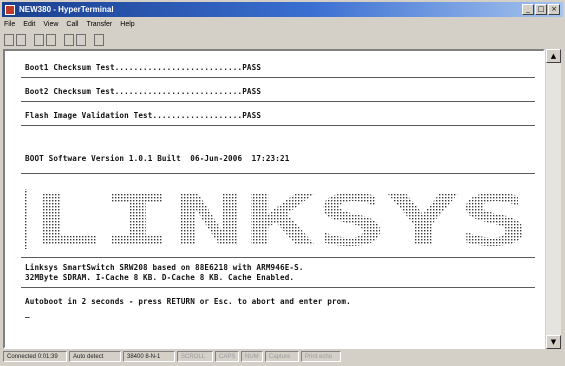 This screenshot has width=565, height=366. What do you see at coordinates (252, 356) in the screenshot?
I see `status-num: NUM` at bounding box center [252, 356].